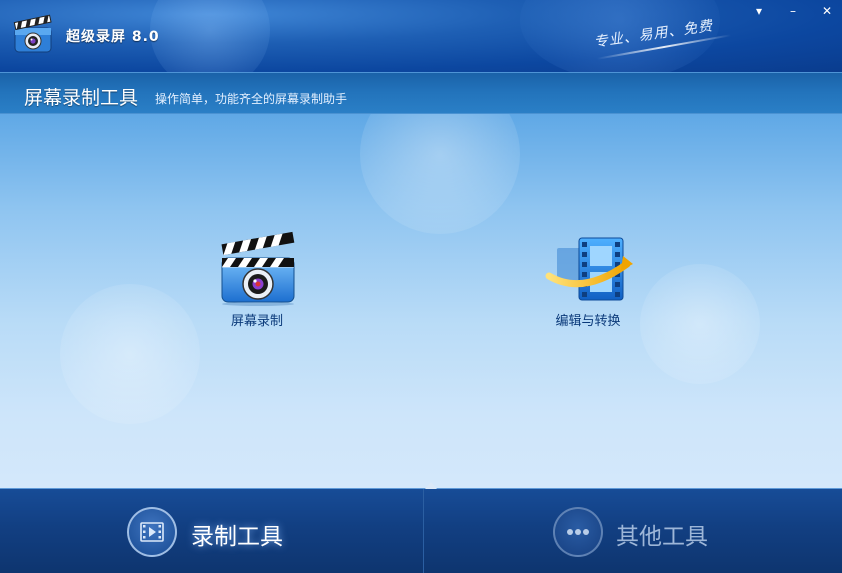 The image size is (842, 573). I want to click on app-logo-icon, so click(32, 33).